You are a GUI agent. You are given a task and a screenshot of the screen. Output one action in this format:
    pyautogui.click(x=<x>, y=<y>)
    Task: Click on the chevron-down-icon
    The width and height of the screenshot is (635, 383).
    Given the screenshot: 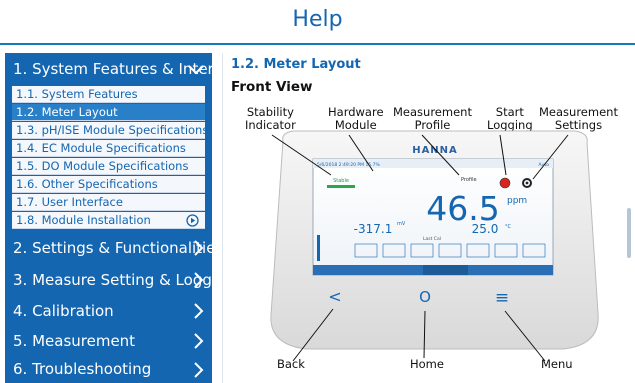 What is the action you would take?
    pyautogui.click(x=196, y=69)
    